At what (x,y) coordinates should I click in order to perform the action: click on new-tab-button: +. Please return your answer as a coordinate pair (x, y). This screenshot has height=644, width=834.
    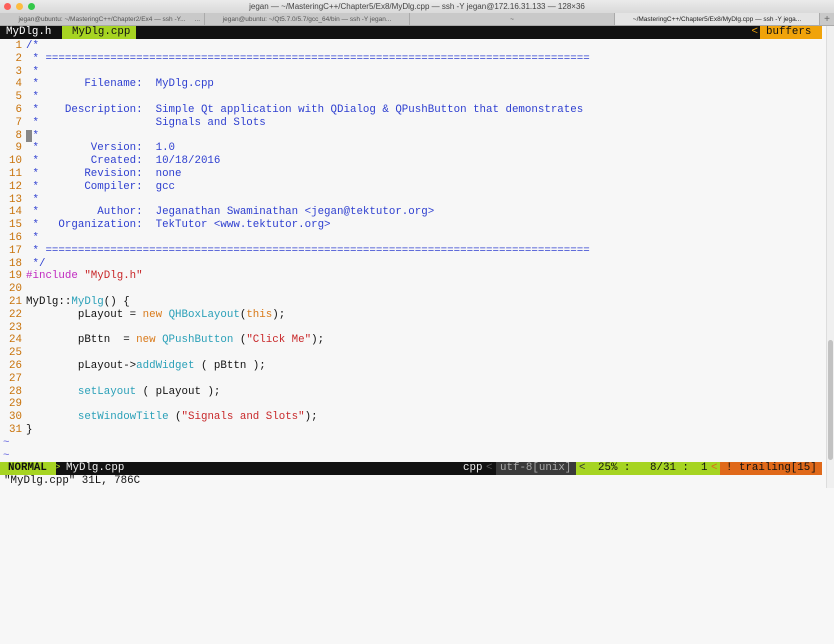
    Looking at the image, I should click on (827, 19).